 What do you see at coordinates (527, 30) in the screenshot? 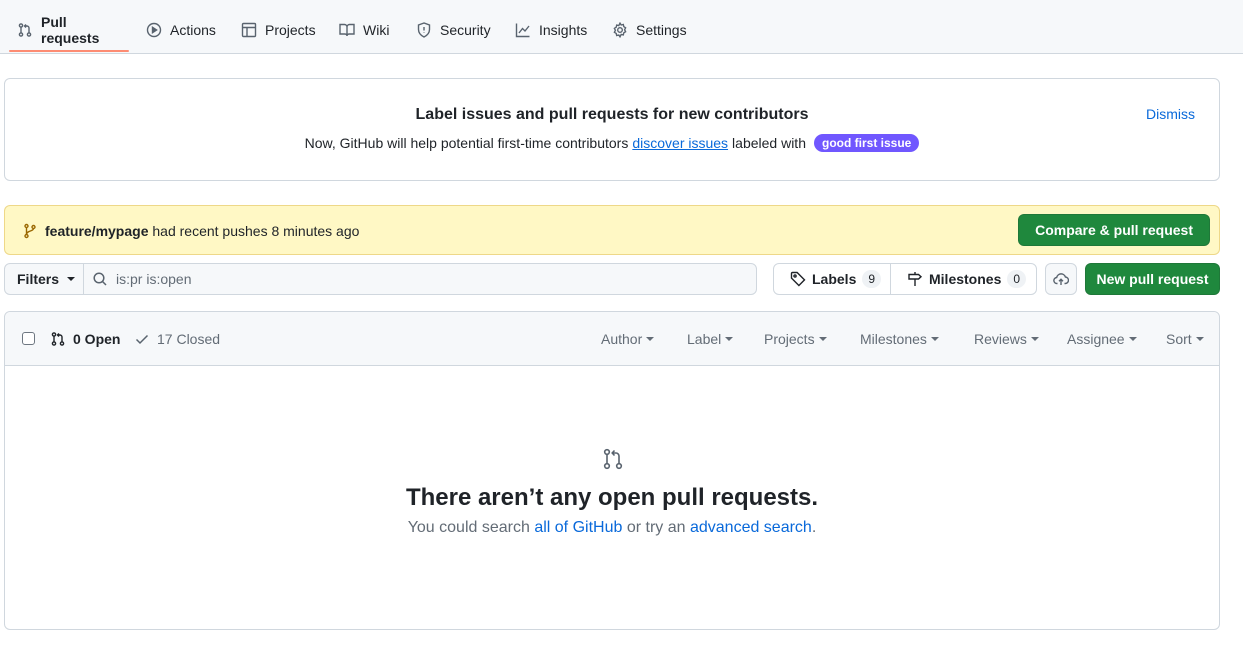
I see `graph-icon` at bounding box center [527, 30].